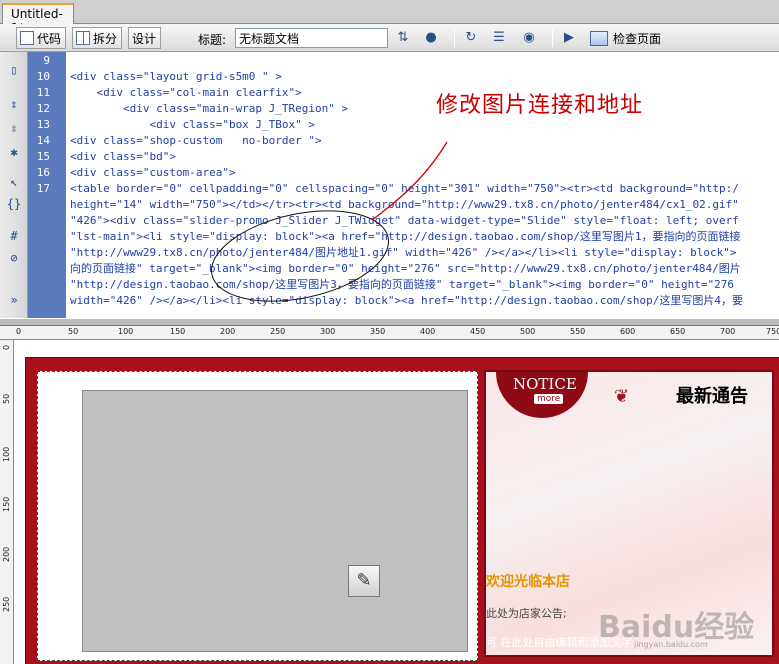 The width and height of the screenshot is (779, 664). I want to click on code-view-icon, so click(27, 38).